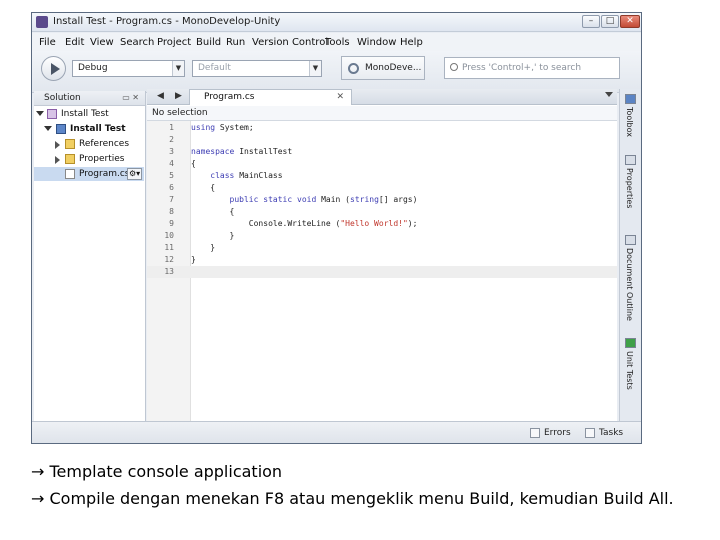  I want to click on document-tab-bar: ◀ ▶ Program.cs ✕, so click(382, 97).